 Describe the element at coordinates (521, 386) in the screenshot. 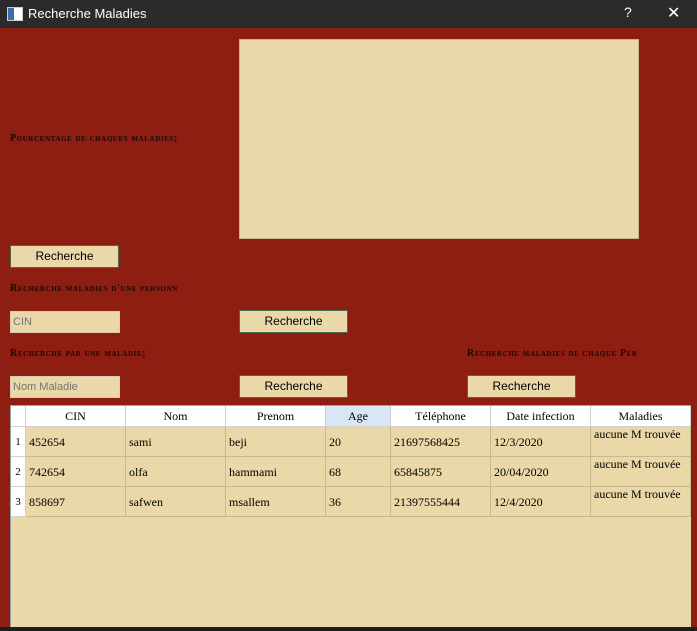

I see `recherche-chaque-button: Recherche` at that location.